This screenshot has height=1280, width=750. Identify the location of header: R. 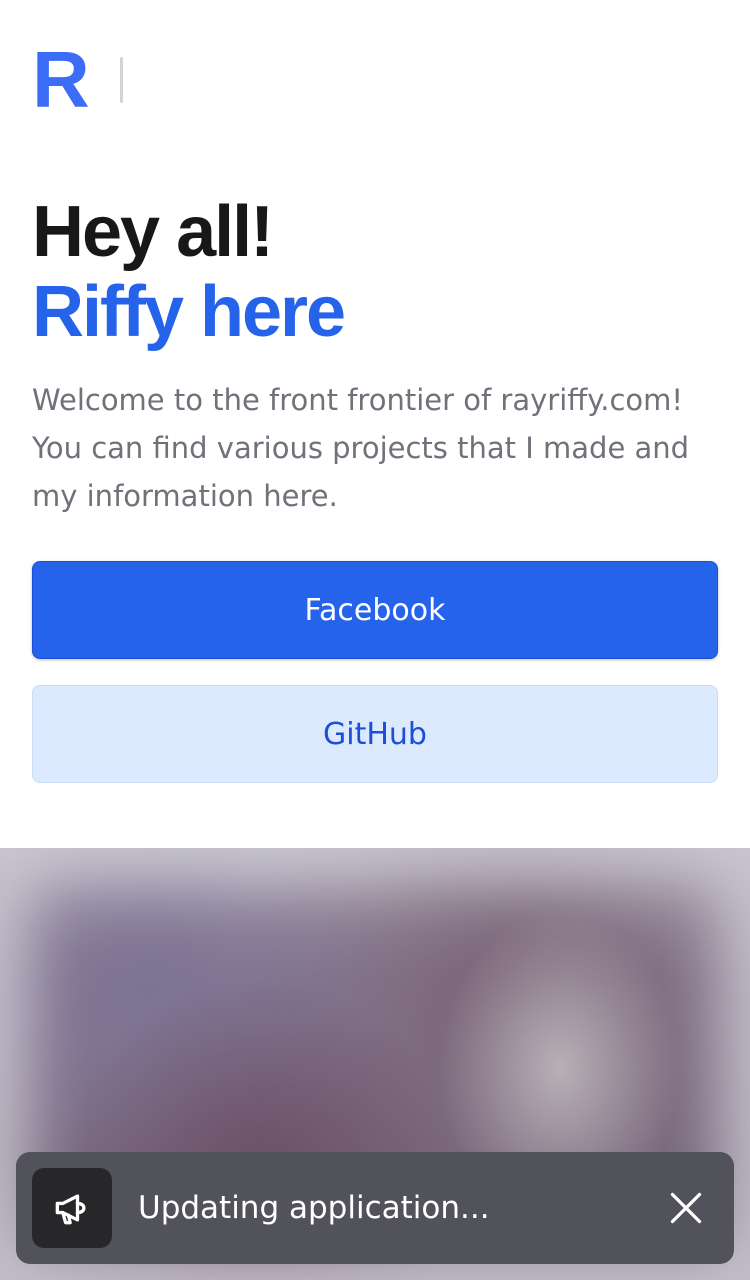
(77, 80).